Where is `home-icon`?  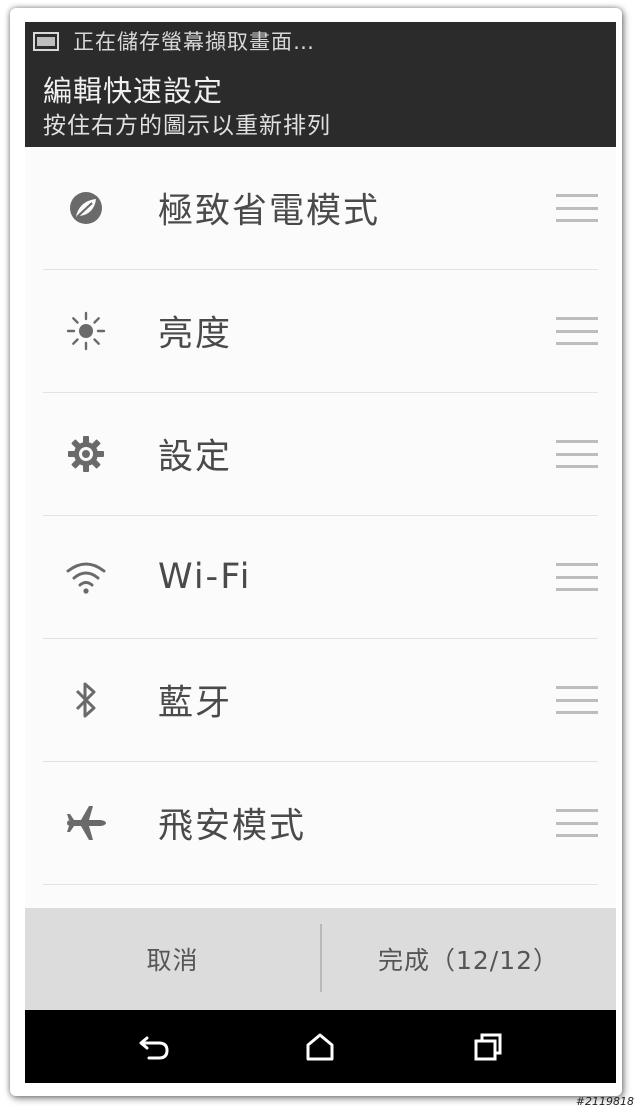 home-icon is located at coordinates (320, 1047).